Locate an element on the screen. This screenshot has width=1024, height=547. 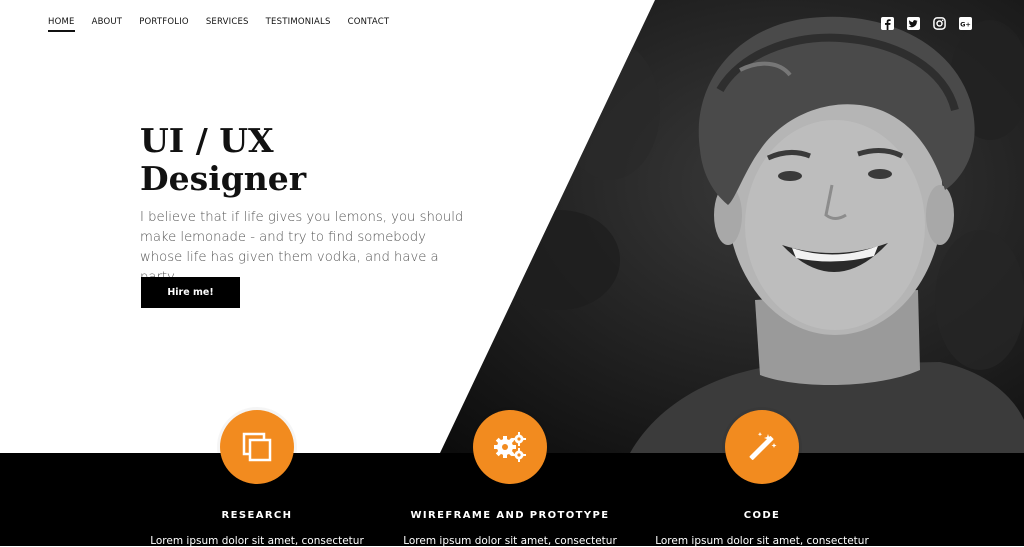
svg-text: G+ is located at coordinates (965, 24).